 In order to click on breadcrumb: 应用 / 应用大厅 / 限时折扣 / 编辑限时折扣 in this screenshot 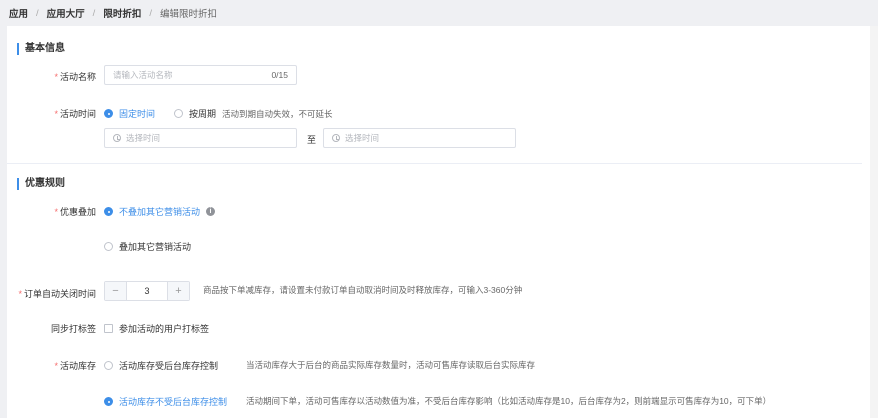, I will do `click(439, 13)`.